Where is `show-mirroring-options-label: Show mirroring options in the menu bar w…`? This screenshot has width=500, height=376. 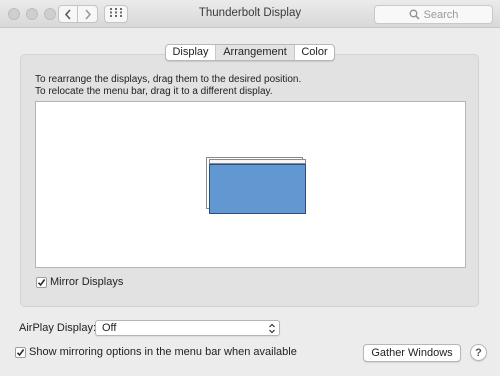 show-mirroring-options-label: Show mirroring options in the menu bar w… is located at coordinates (163, 352).